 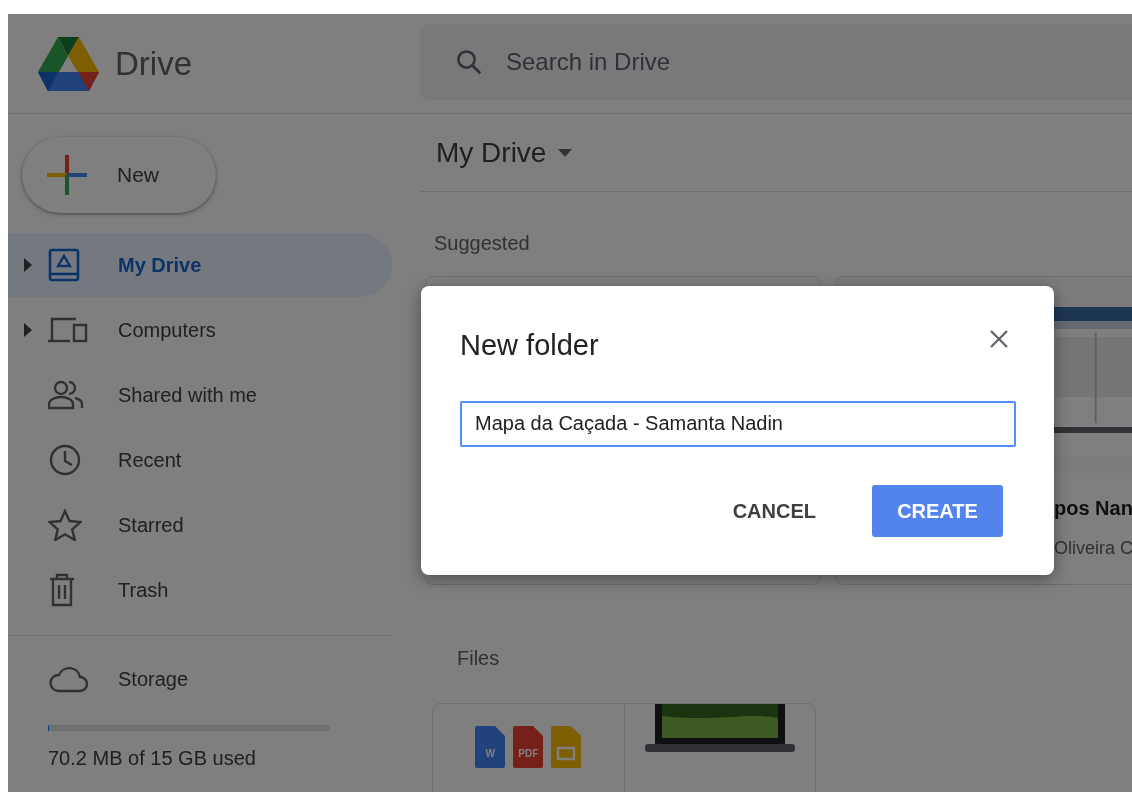 What do you see at coordinates (1093, 508) in the screenshot?
I see `file-title: pos Nan` at bounding box center [1093, 508].